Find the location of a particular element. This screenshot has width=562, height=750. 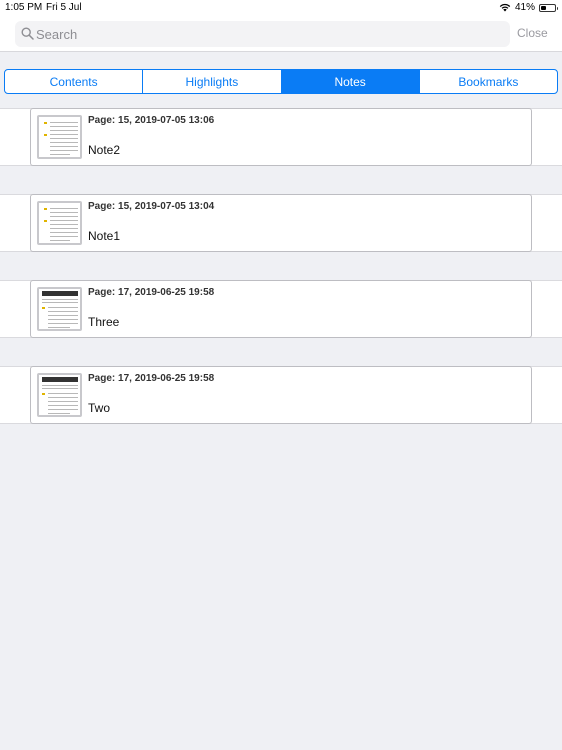

battery-percent: 41% is located at coordinates (524, 7).